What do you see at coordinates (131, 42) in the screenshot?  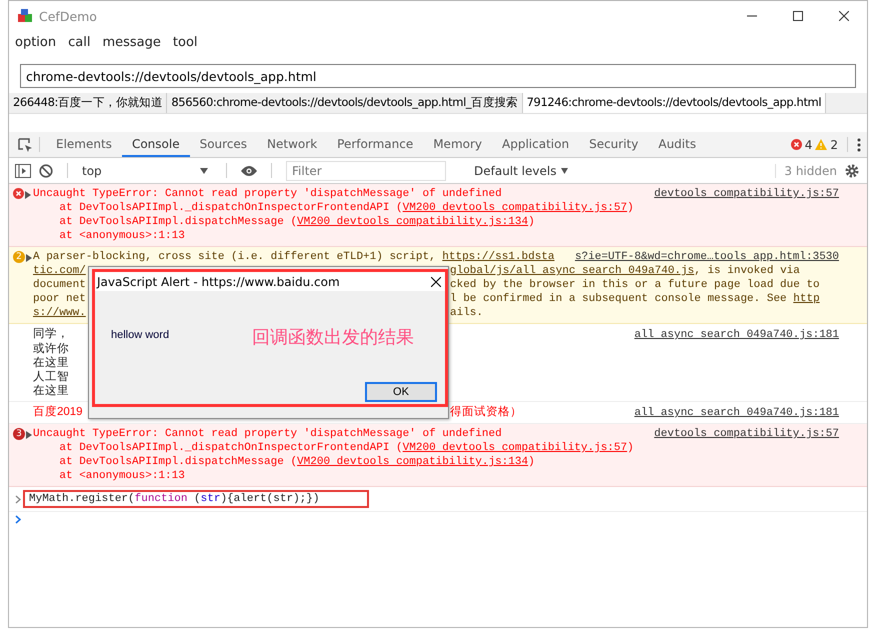 I see `menu-item: message` at bounding box center [131, 42].